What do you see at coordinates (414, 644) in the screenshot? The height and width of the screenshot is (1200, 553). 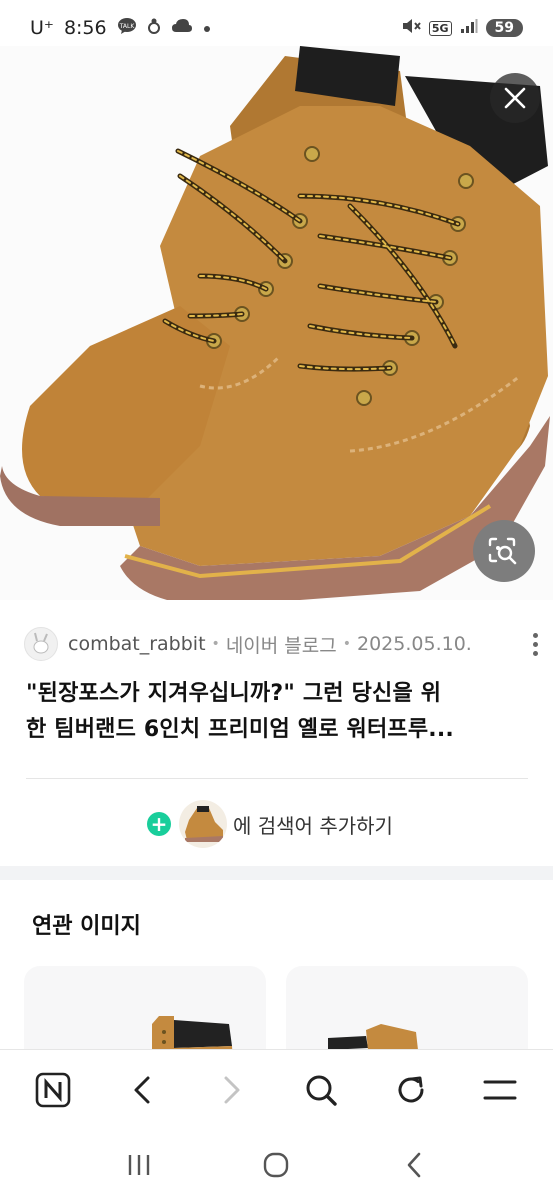 I see `post-date: 2025.05.10.` at bounding box center [414, 644].